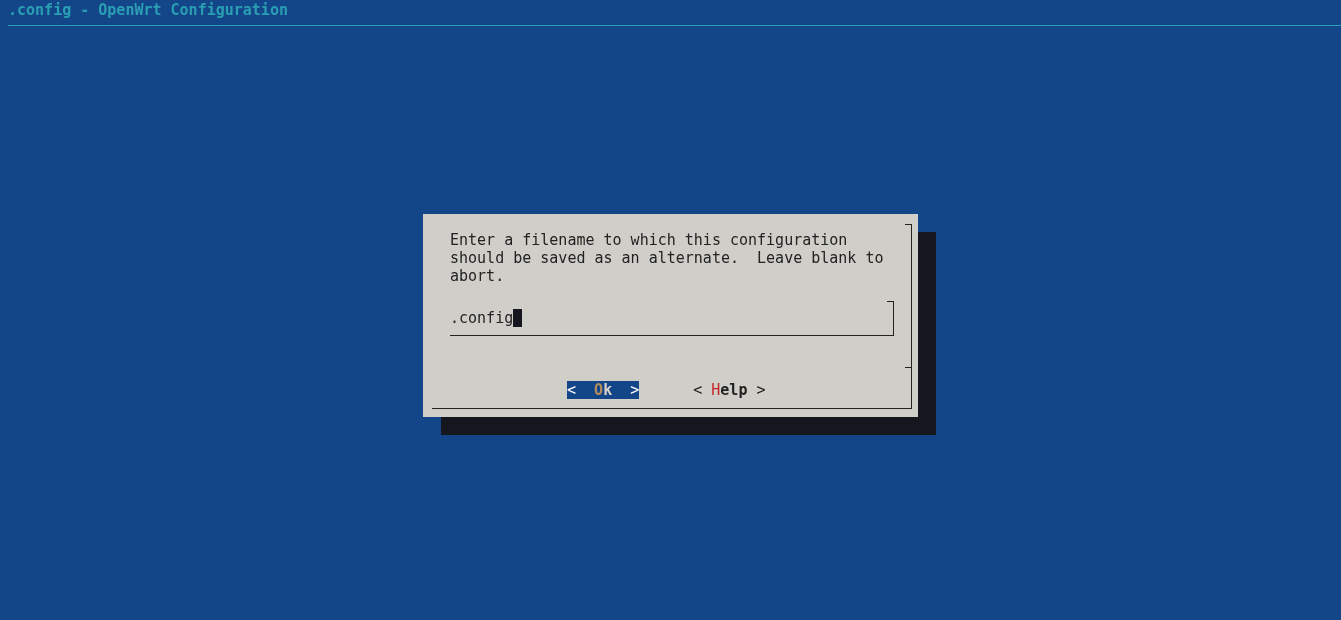  What do you see at coordinates (667, 258) in the screenshot?
I see `dialog-message: Enter a filename to which this configuration should be saved as an alternate. Leave blank to abort.` at bounding box center [667, 258].